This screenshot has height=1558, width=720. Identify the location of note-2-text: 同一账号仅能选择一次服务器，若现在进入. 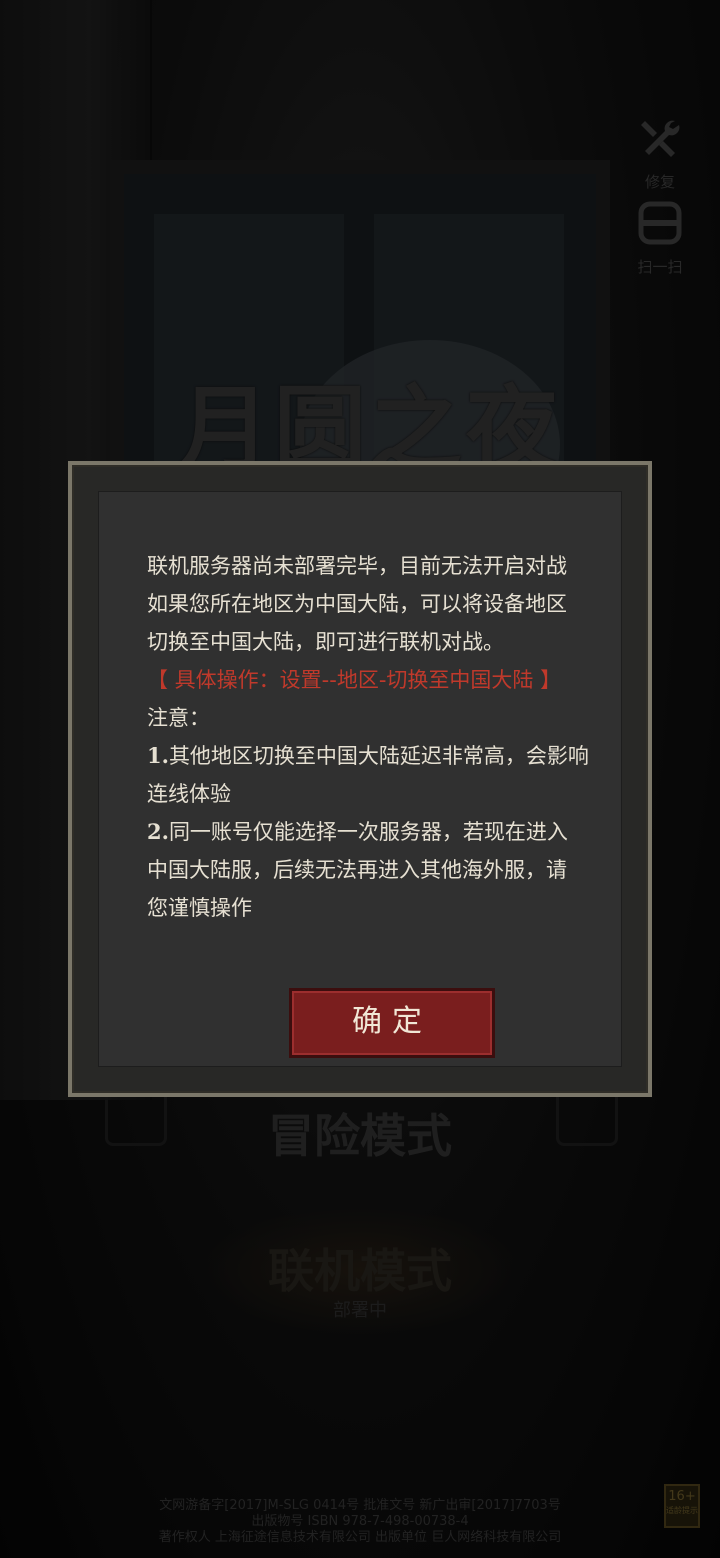
(368, 832).